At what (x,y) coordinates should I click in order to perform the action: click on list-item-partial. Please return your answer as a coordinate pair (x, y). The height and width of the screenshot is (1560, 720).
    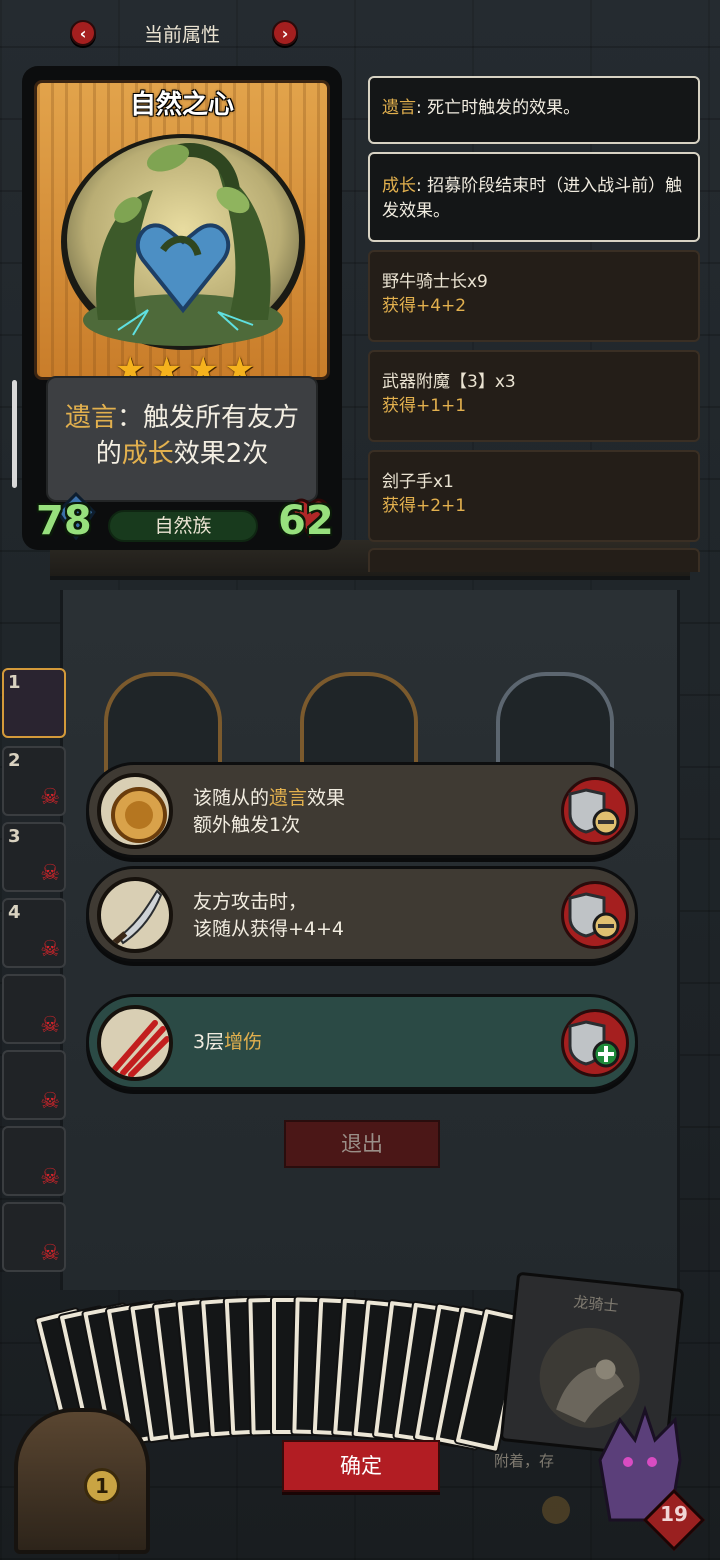
    Looking at the image, I should click on (534, 560).